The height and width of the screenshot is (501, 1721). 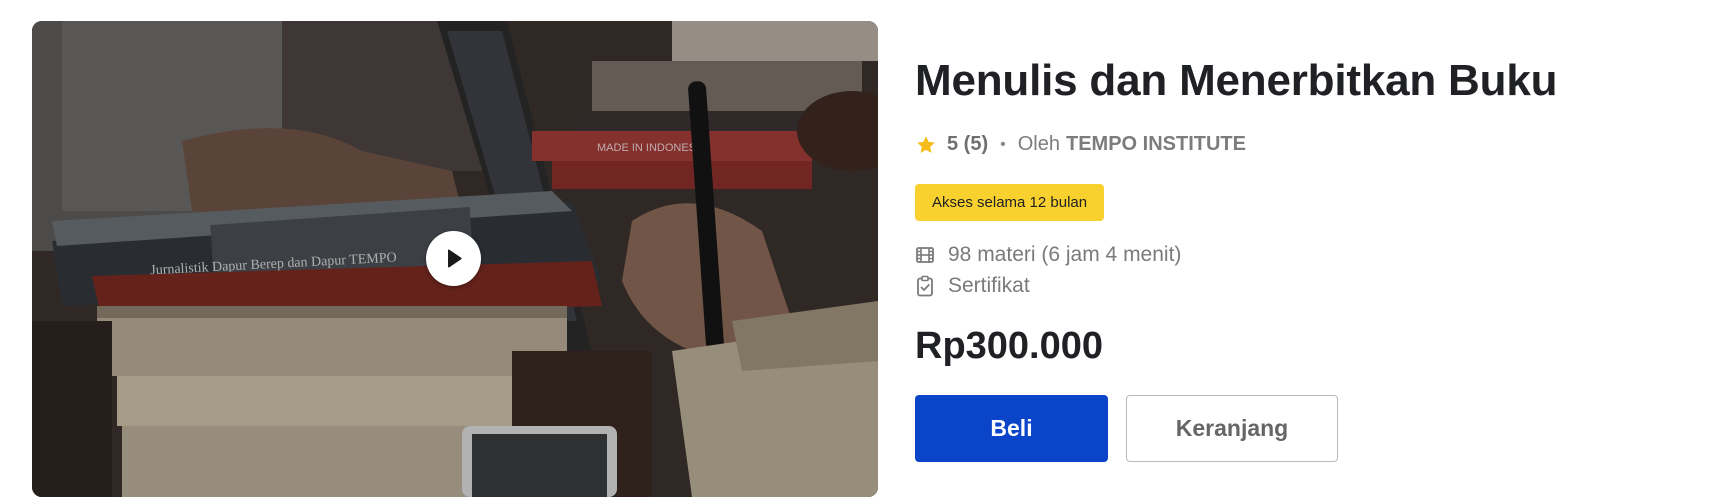 I want to click on author-link: TEMPO INSTITUTE, so click(x=1156, y=144).